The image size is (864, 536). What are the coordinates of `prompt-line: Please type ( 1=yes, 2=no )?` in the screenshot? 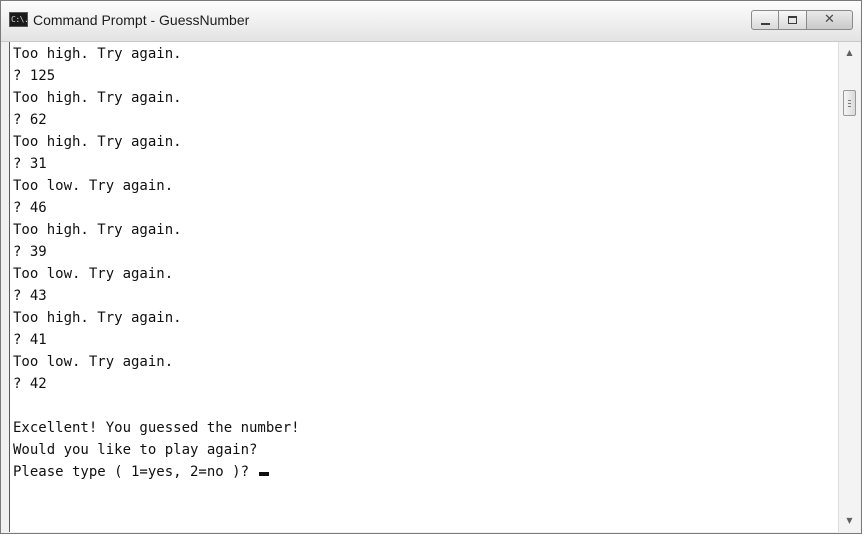 It's located at (141, 472).